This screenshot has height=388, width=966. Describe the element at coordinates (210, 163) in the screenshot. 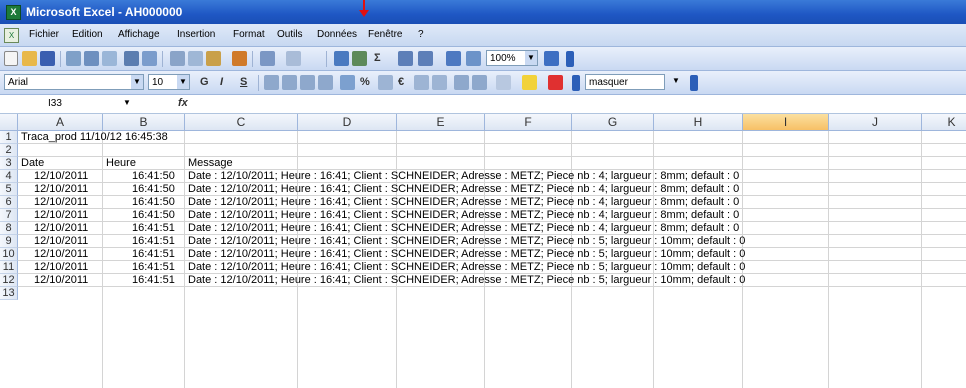

I see `cell-c3: Message` at that location.